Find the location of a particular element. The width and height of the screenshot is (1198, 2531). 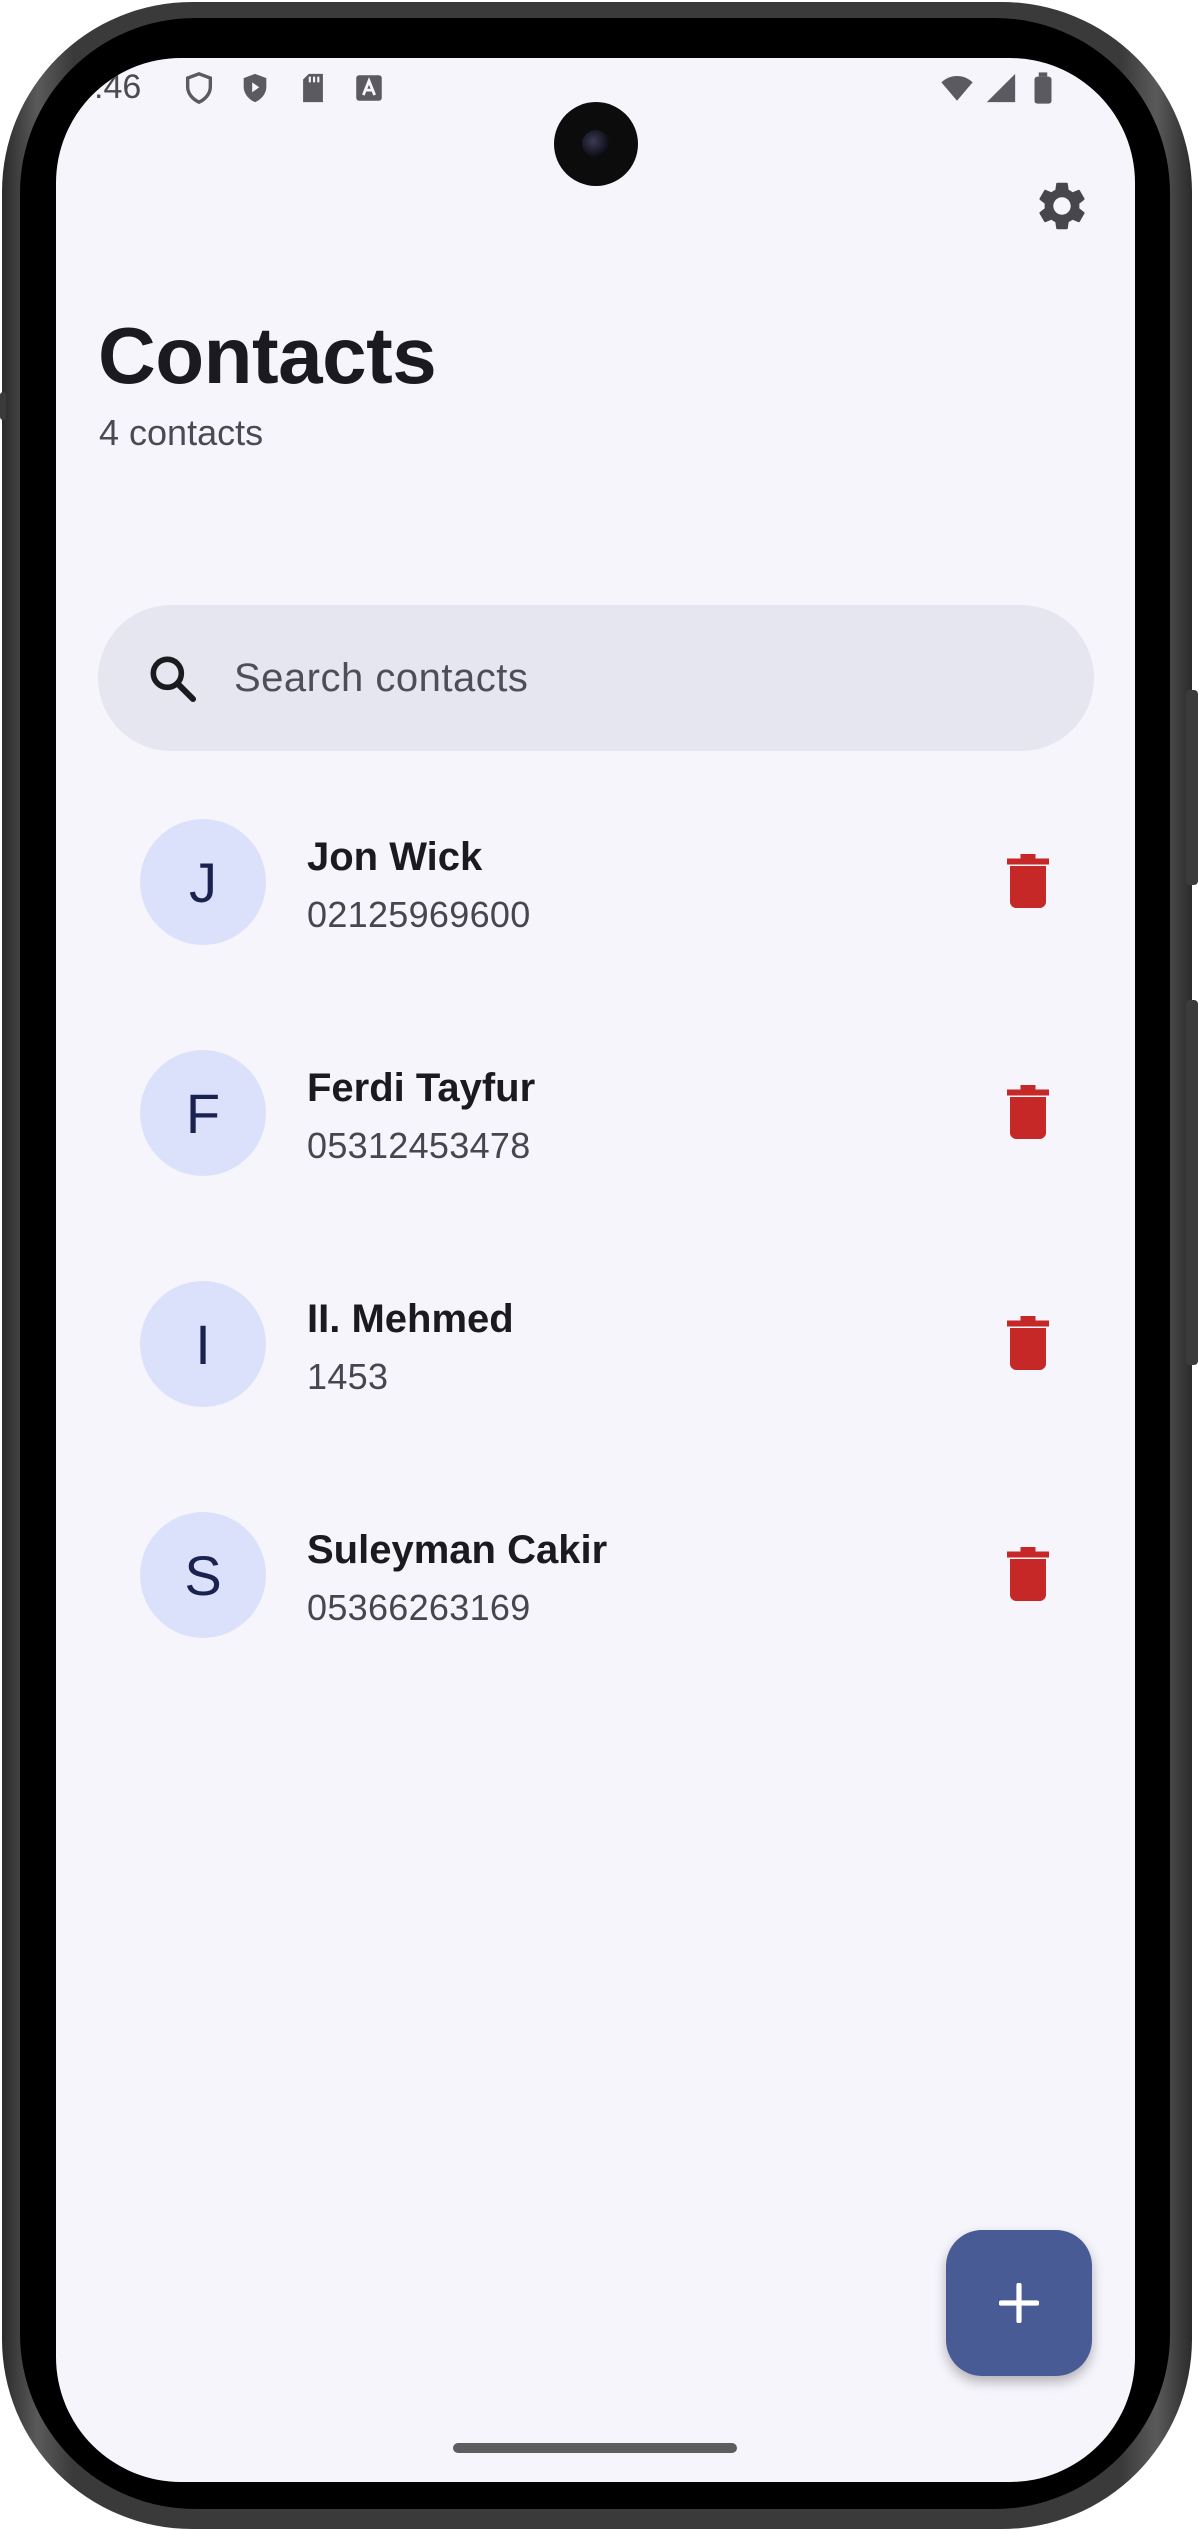

camera-lens is located at coordinates (596, 144).